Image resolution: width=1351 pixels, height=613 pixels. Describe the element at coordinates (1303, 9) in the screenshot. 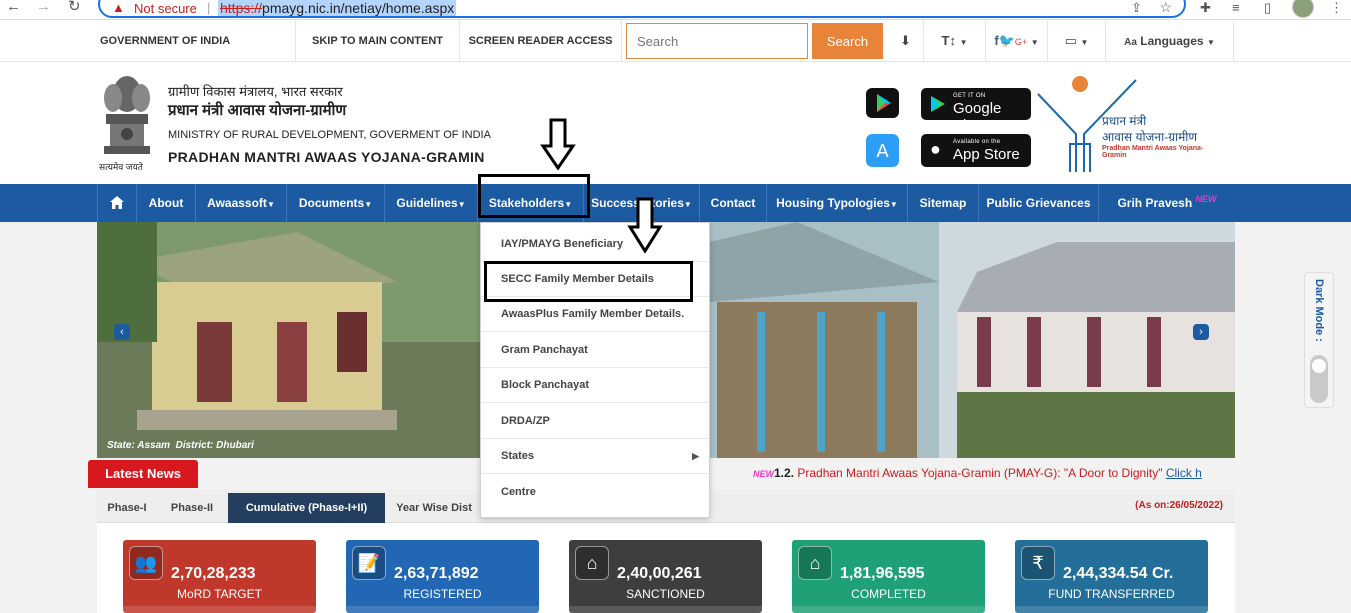

I see `profile-avatar` at that location.